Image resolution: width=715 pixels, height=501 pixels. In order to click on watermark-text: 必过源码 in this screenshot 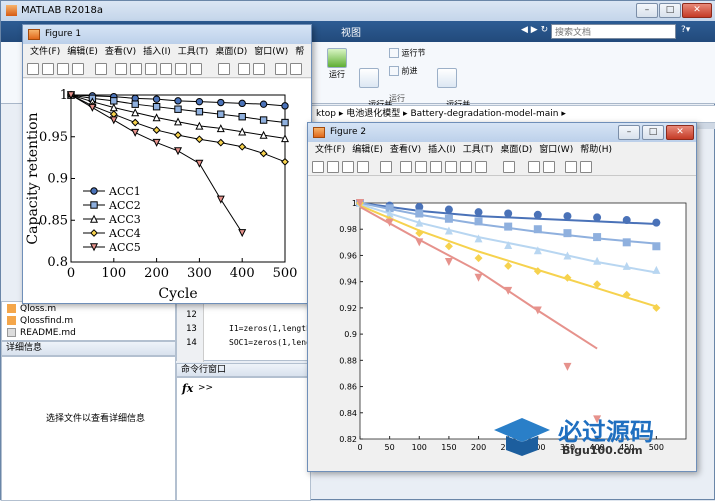, I will do `click(606, 432)`.